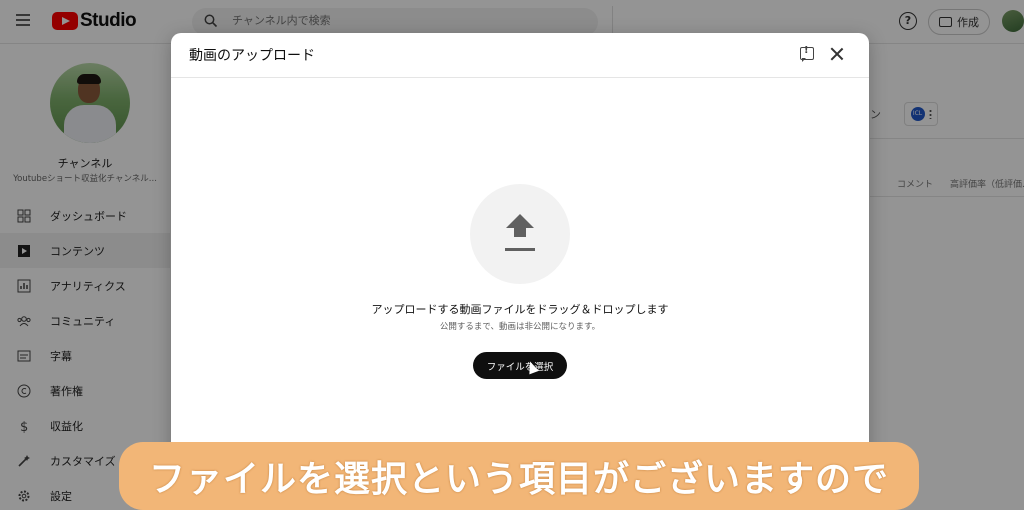  Describe the element at coordinates (520, 327) in the screenshot. I see `drop-note: 公開するまで、動画は非公開になります。` at that location.